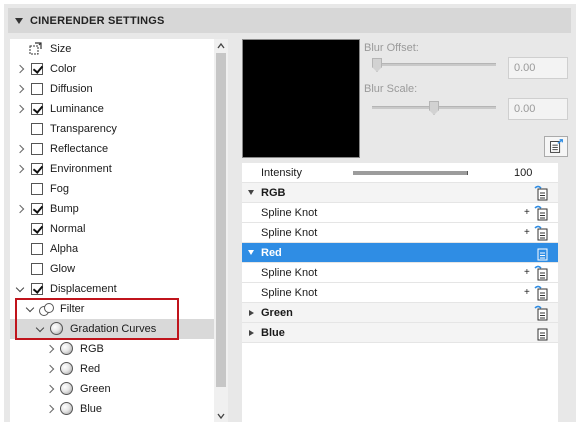 The width and height of the screenshot is (581, 422). What do you see at coordinates (37, 89) in the screenshot?
I see `diffusion-checkbox` at bounding box center [37, 89].